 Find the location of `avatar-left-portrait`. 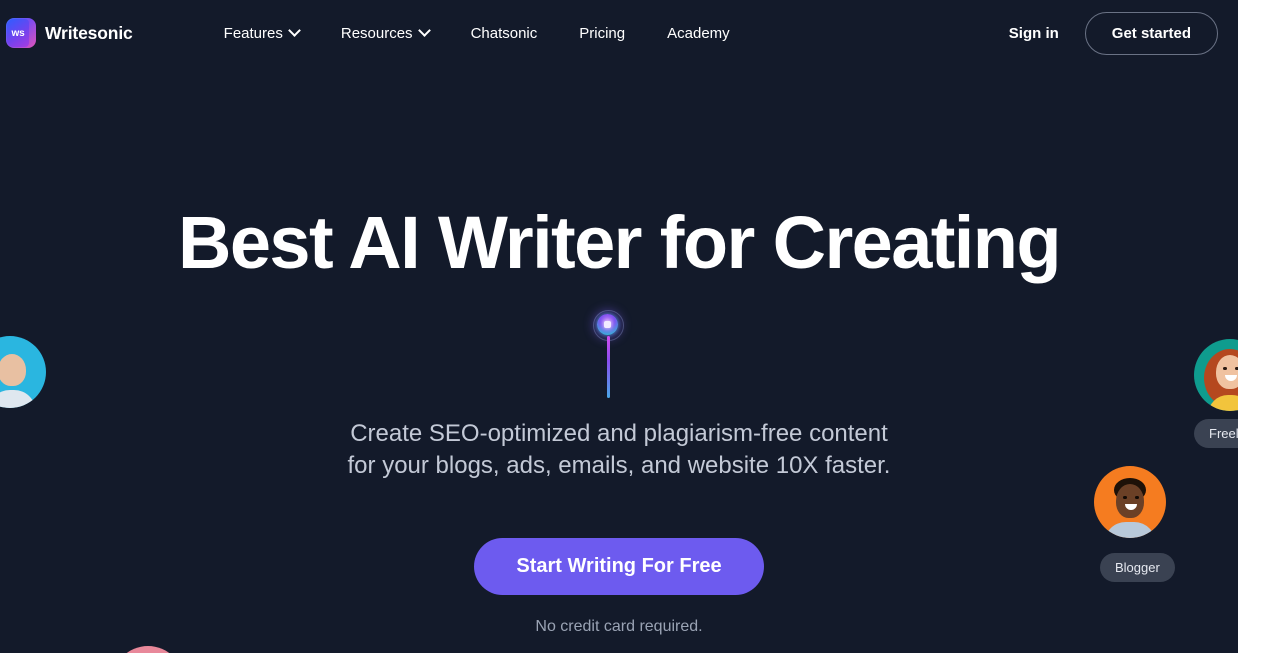

avatar-left-portrait is located at coordinates (23, 372).